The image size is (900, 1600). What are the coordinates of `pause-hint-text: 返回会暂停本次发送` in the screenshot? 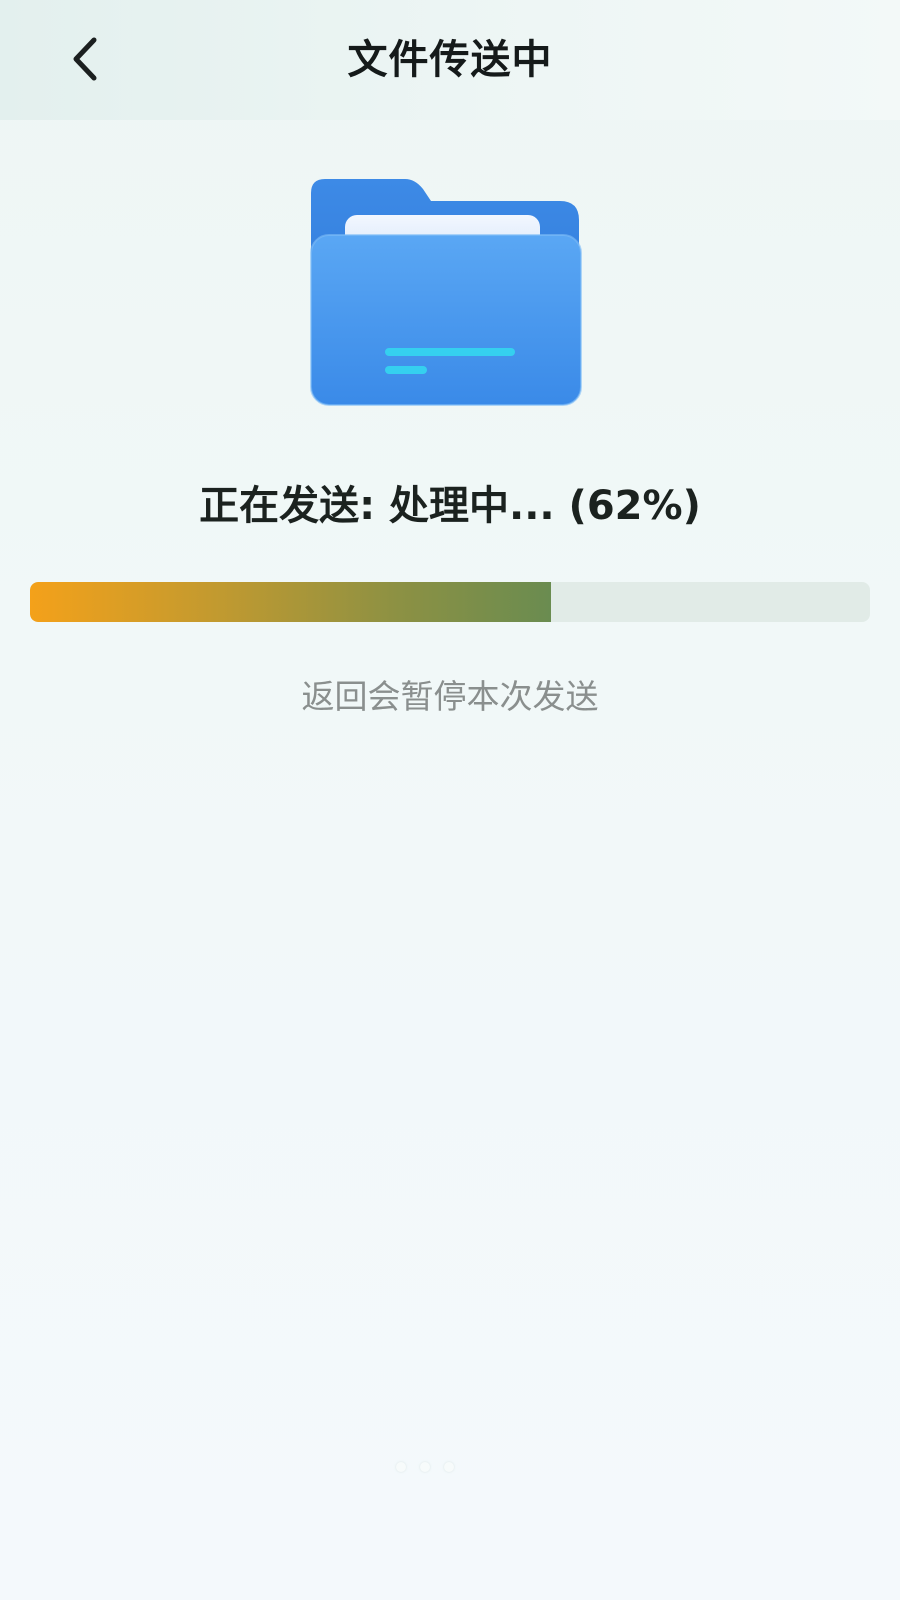 It's located at (450, 696).